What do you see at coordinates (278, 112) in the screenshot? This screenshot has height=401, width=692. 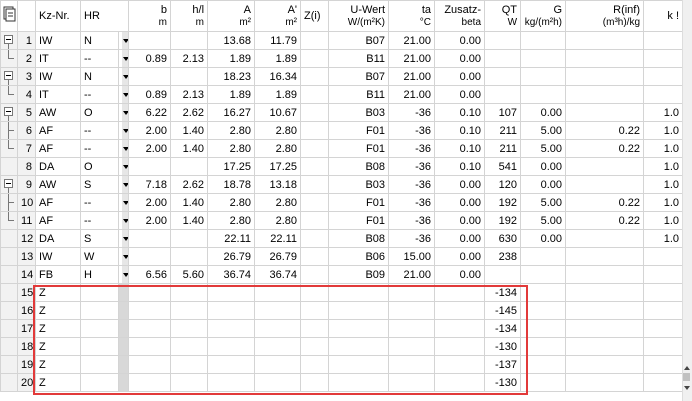 I see `a2-cell: 10.67` at bounding box center [278, 112].